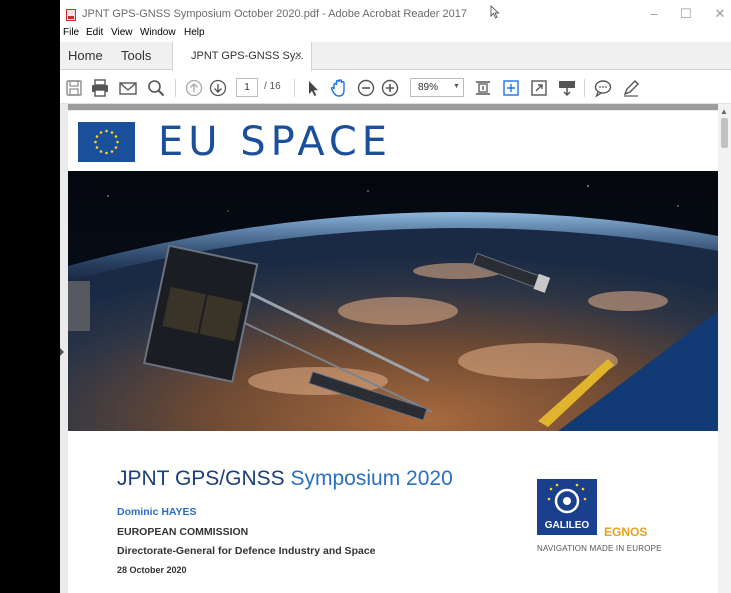 The image size is (731, 593). What do you see at coordinates (85, 55) in the screenshot?
I see `tab-home: Home` at bounding box center [85, 55].